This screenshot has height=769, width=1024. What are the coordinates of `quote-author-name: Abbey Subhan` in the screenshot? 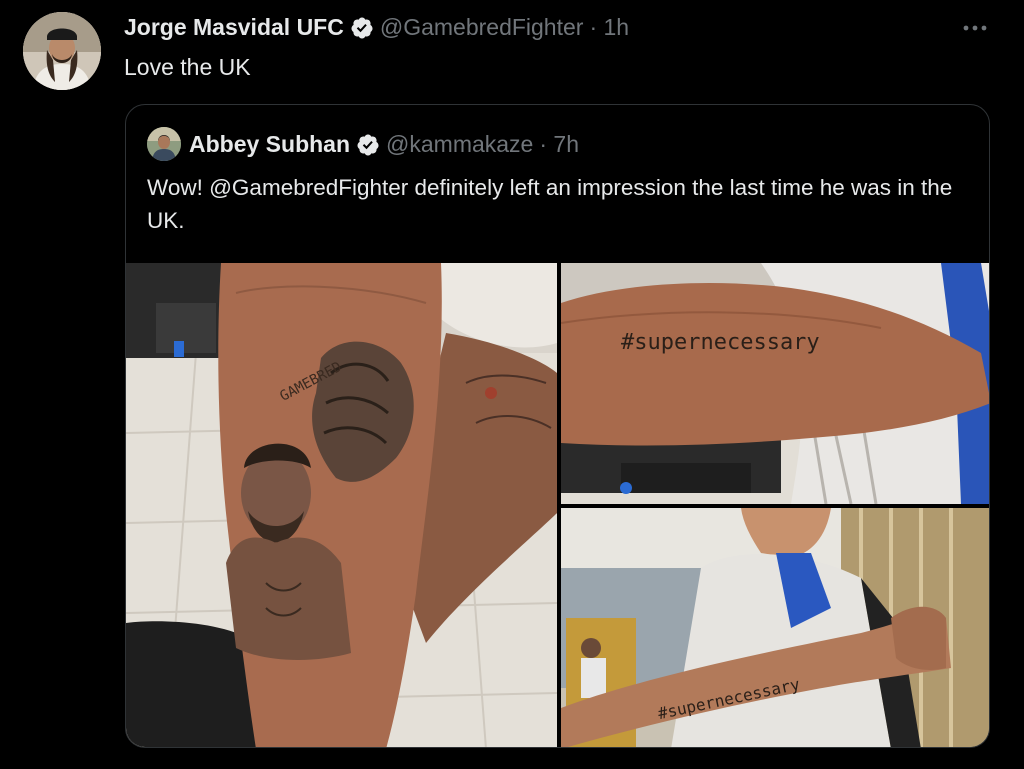 It's located at (269, 144).